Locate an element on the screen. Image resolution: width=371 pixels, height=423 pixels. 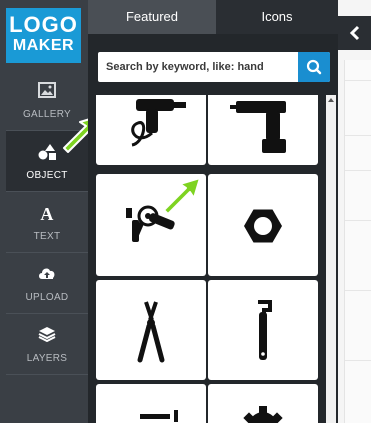
search-bar is located at coordinates (214, 67).